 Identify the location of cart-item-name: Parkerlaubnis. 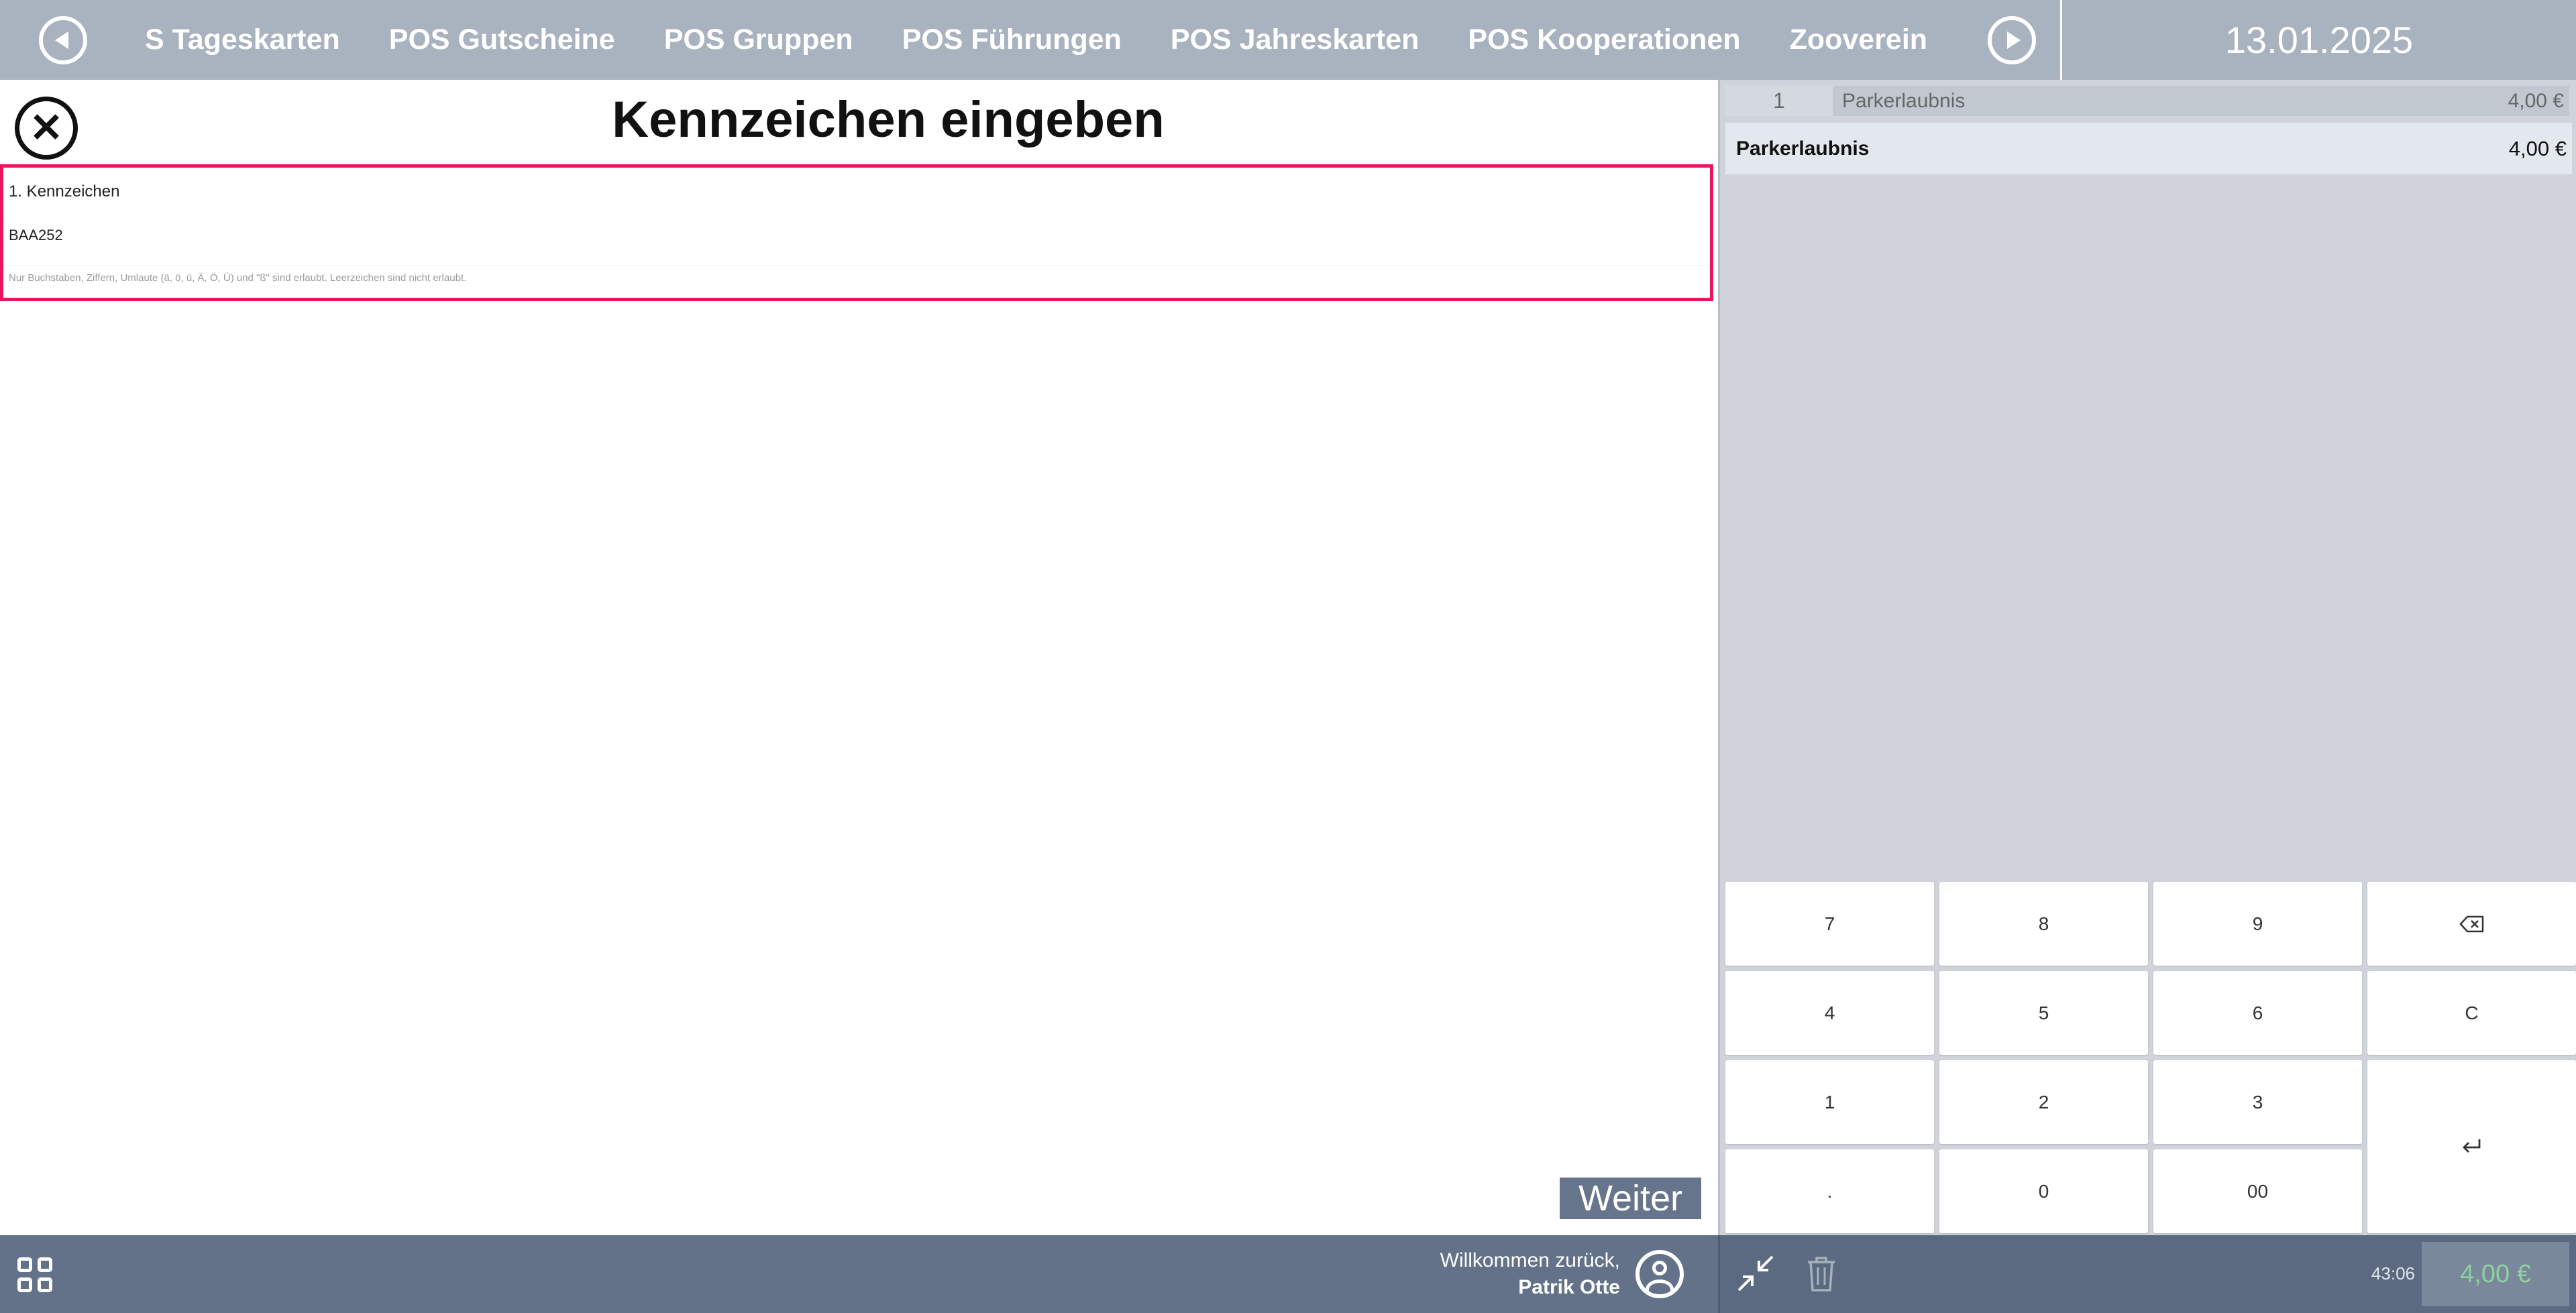
(1904, 101).